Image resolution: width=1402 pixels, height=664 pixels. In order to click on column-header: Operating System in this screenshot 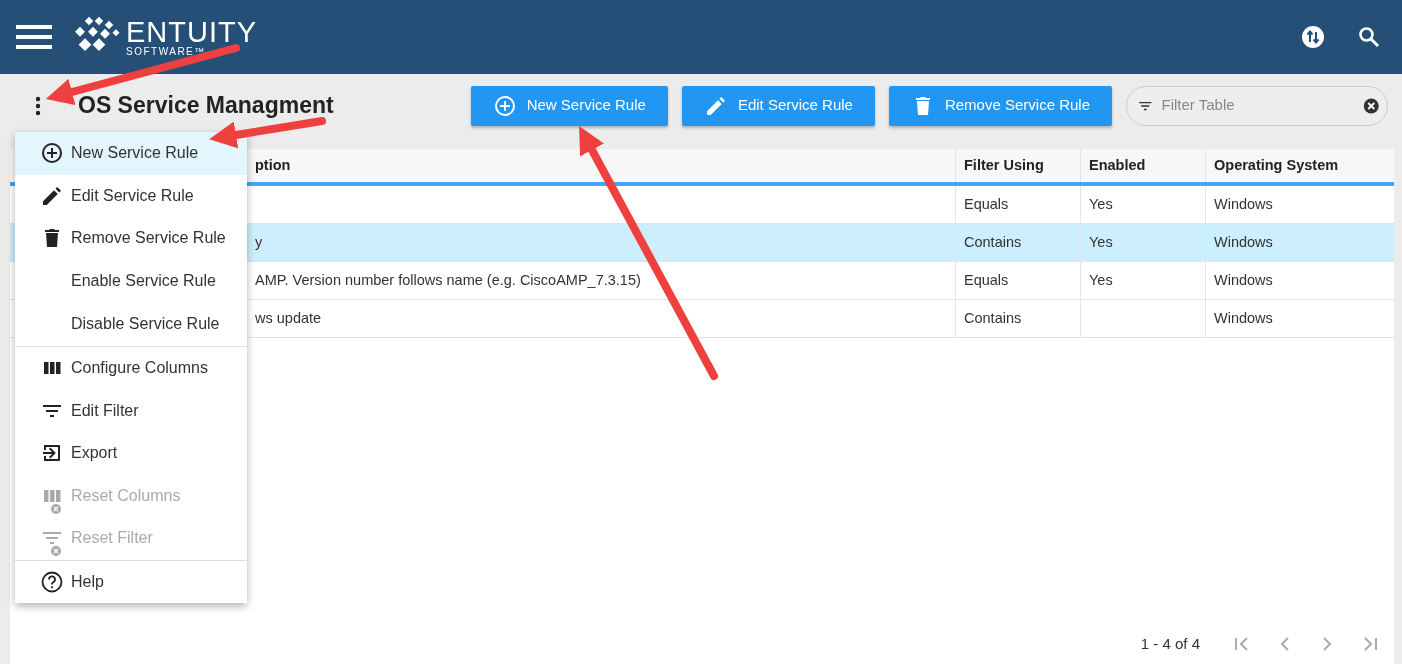, I will do `click(1300, 165)`.